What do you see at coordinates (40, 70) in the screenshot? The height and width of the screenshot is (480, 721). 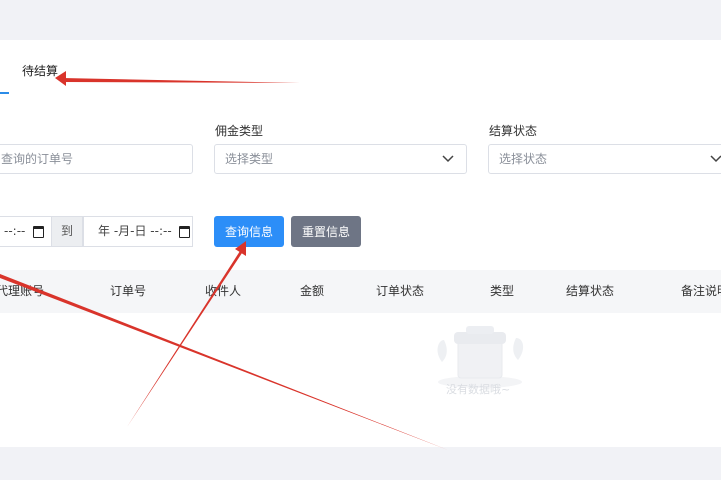 I see `tab-pending-settlement: 待结算` at bounding box center [40, 70].